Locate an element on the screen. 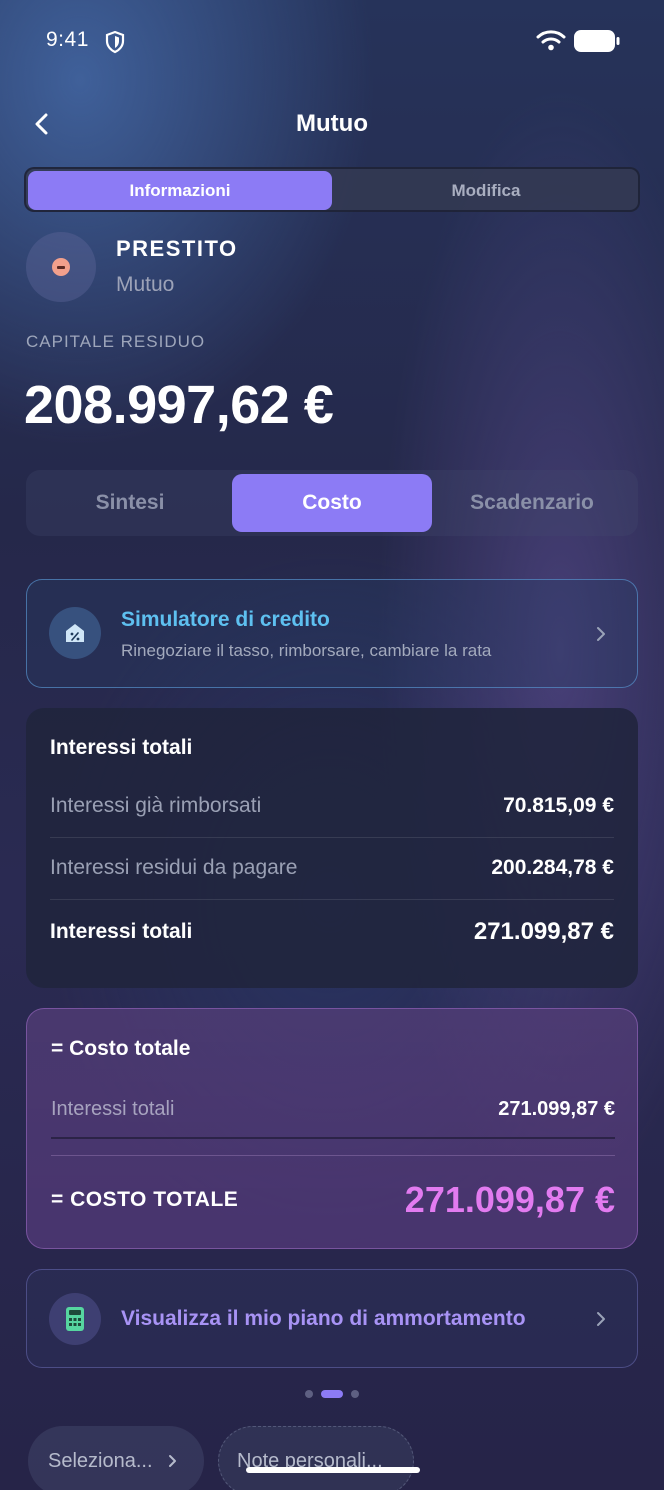  cost-total-row: = COSTO TOTALE 271.099,87 € is located at coordinates (333, 1200).